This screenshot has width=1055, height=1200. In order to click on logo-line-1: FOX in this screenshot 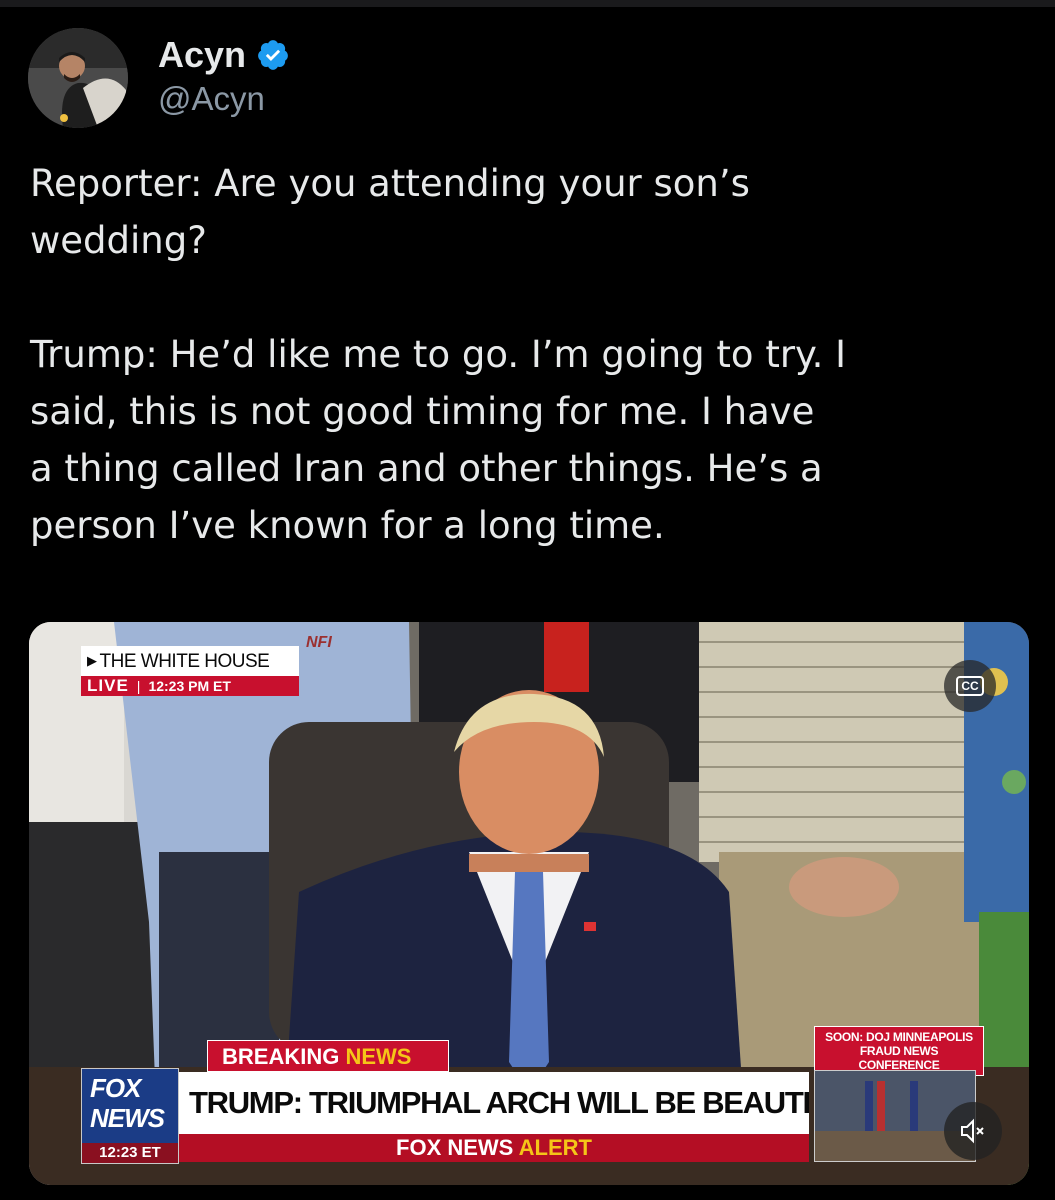, I will do `click(115, 1088)`.